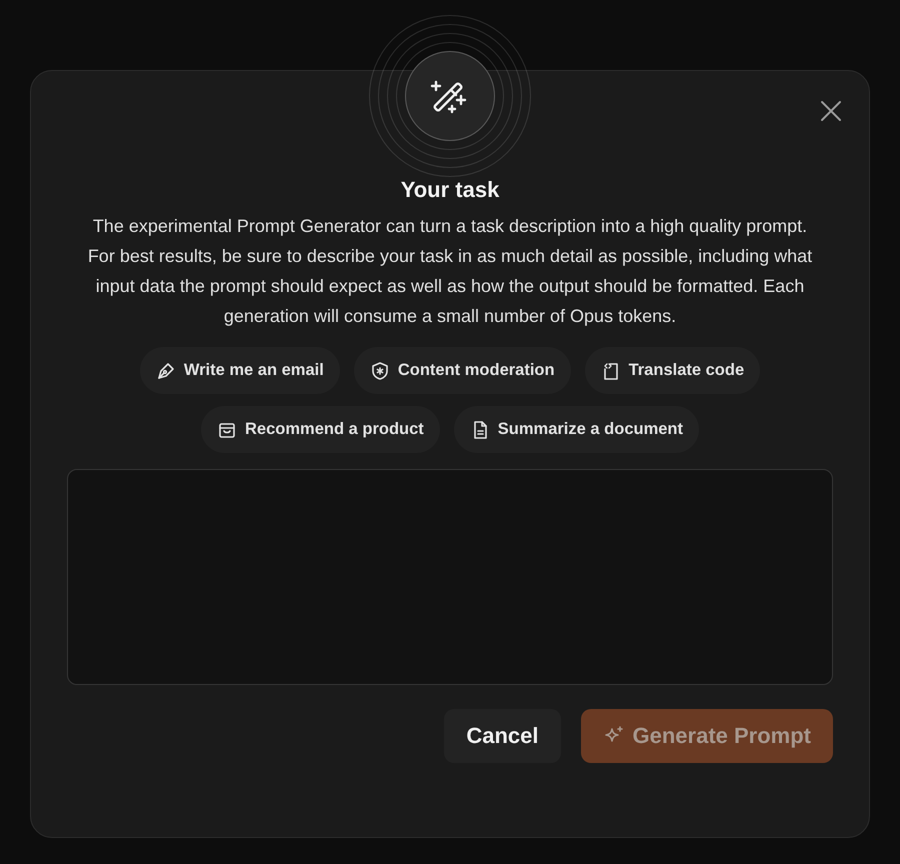 This screenshot has width=900, height=864. I want to click on suggestion-chip: Summarize a document, so click(576, 429).